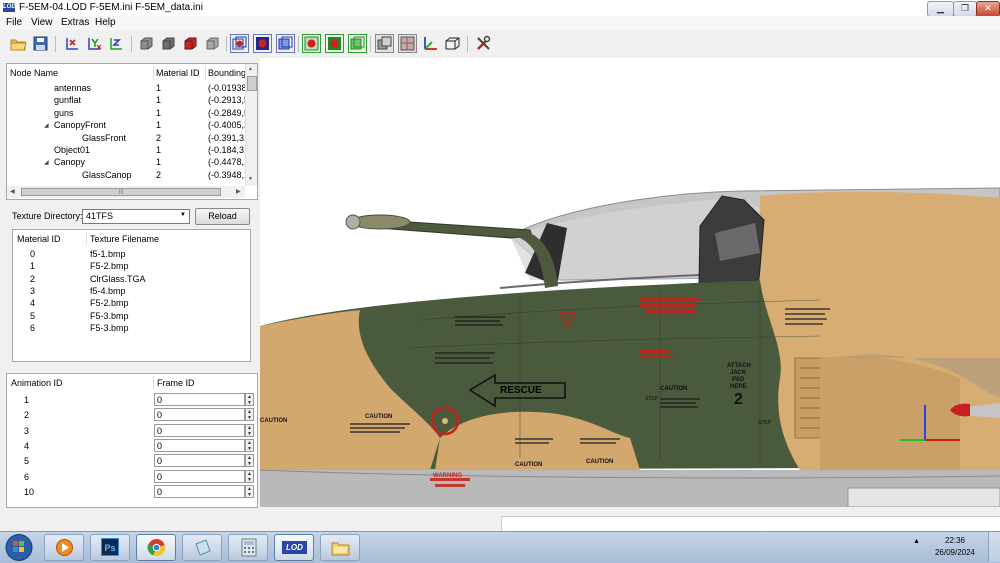 The image size is (1000, 563). What do you see at coordinates (357, 43) in the screenshot?
I see `box-green-alt-icon` at bounding box center [357, 43].